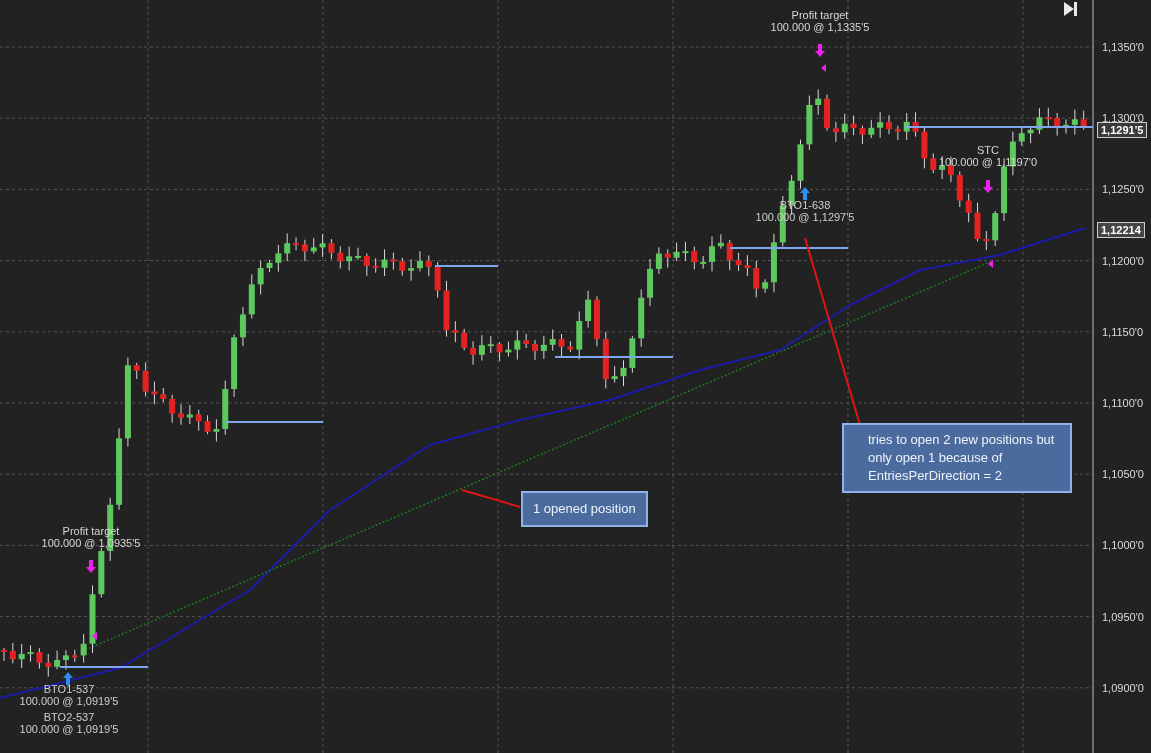 This screenshot has width=1151, height=753. What do you see at coordinates (1122, 130) in the screenshot?
I see `price-tag: 1,1291'5` at bounding box center [1122, 130].